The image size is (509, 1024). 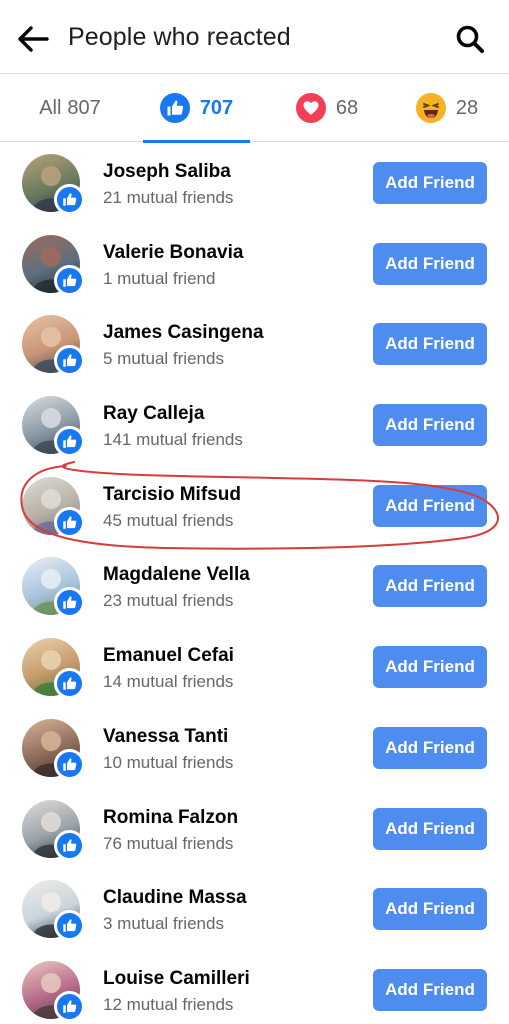 I want to click on tab-haha-count: 28, so click(x=467, y=107).